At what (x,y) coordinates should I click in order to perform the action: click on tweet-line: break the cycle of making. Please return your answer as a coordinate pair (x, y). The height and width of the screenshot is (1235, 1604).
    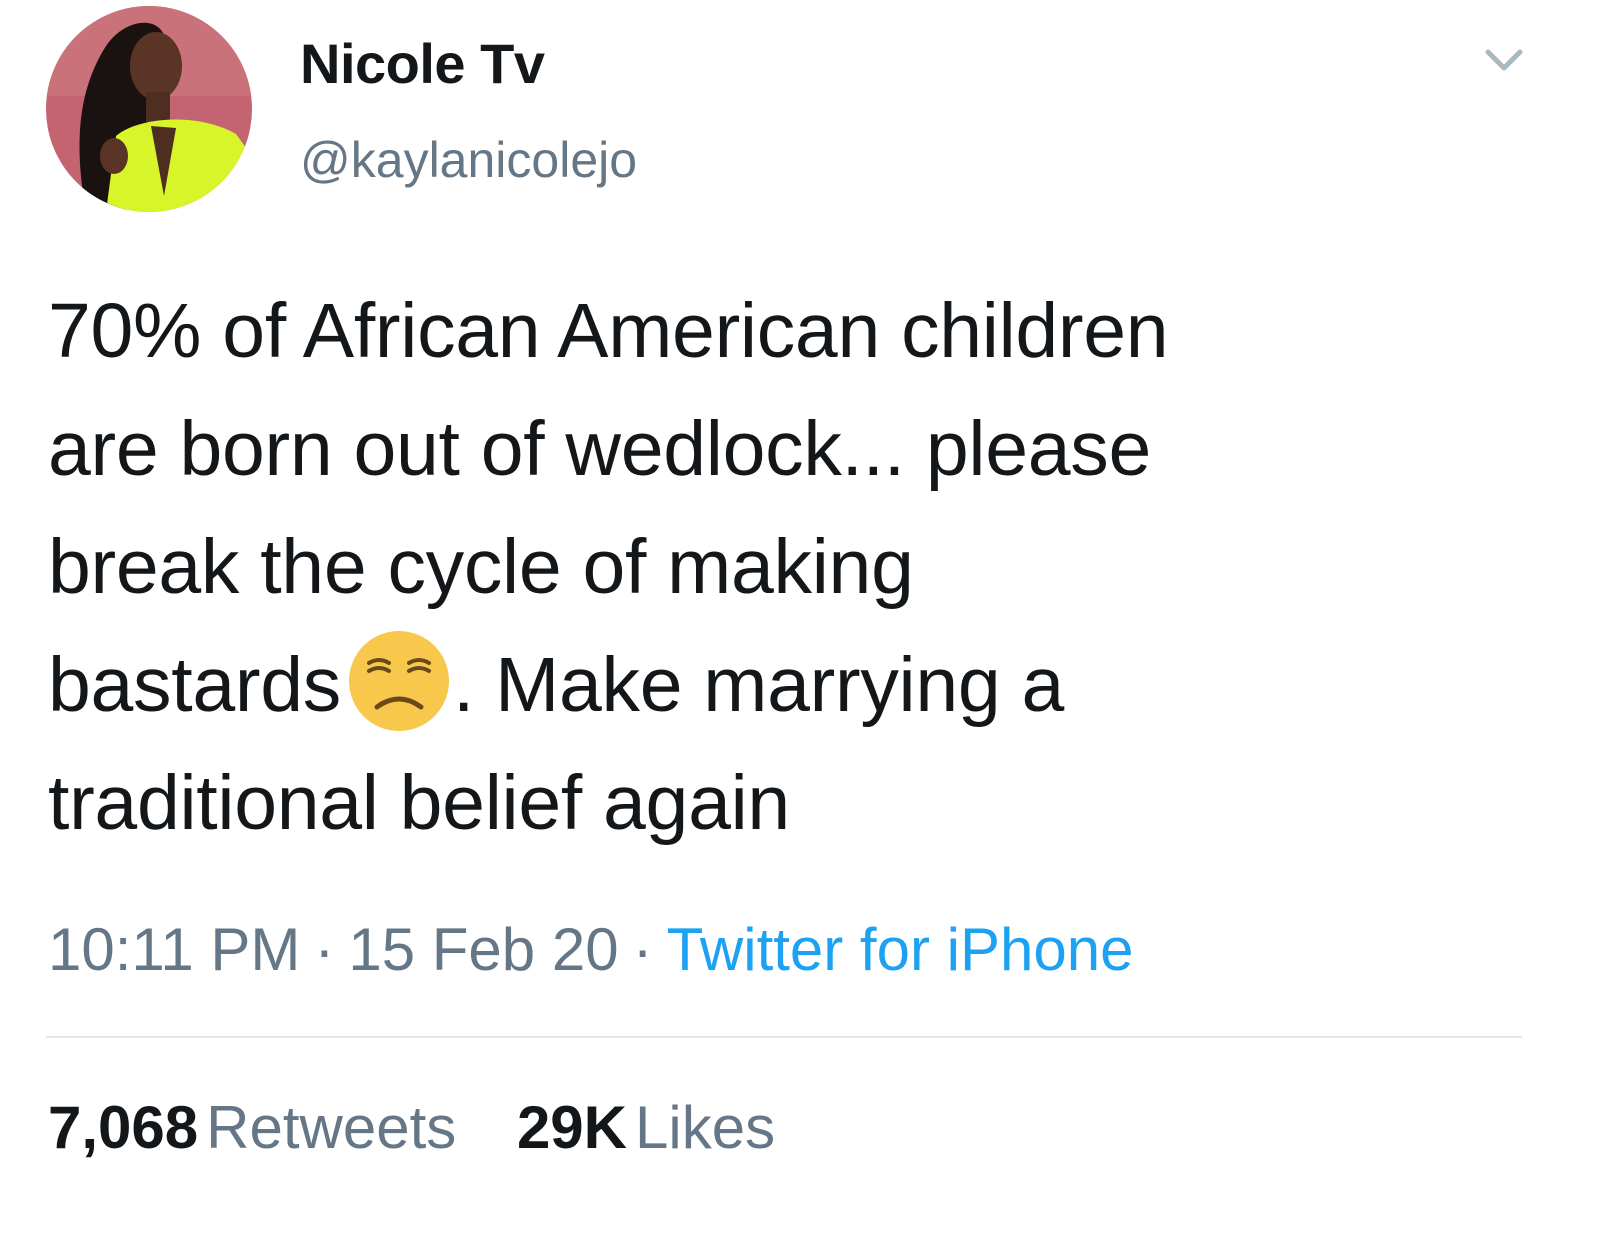
    Looking at the image, I should click on (481, 567).